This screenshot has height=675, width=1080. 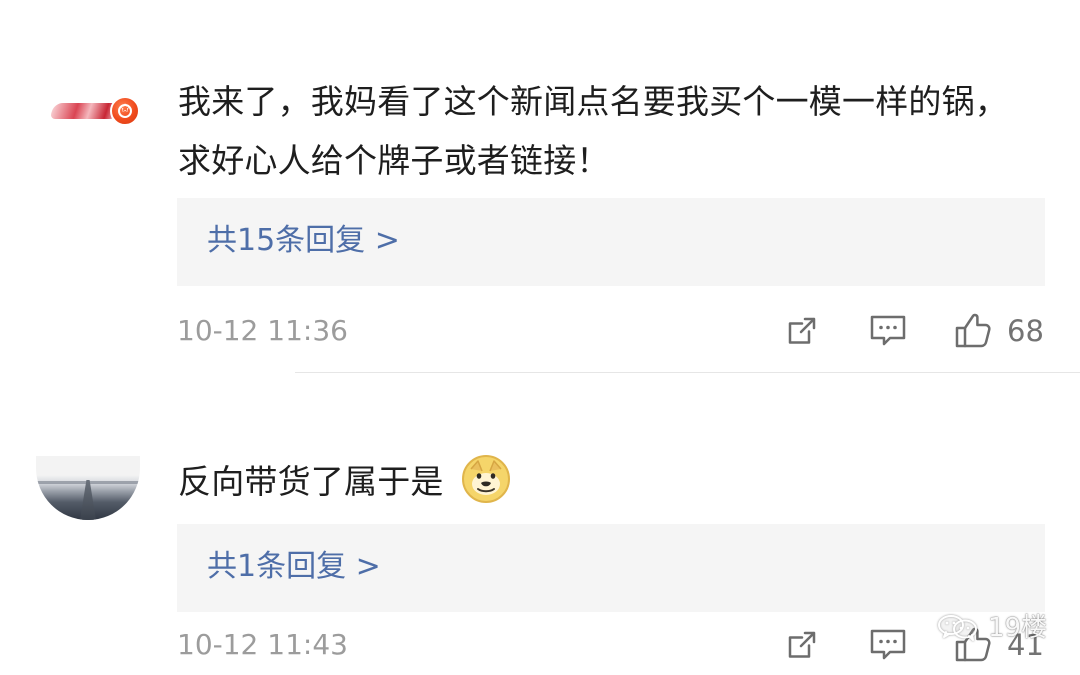 I want to click on reply-count-link: 共15条回复 >, so click(x=303, y=241).